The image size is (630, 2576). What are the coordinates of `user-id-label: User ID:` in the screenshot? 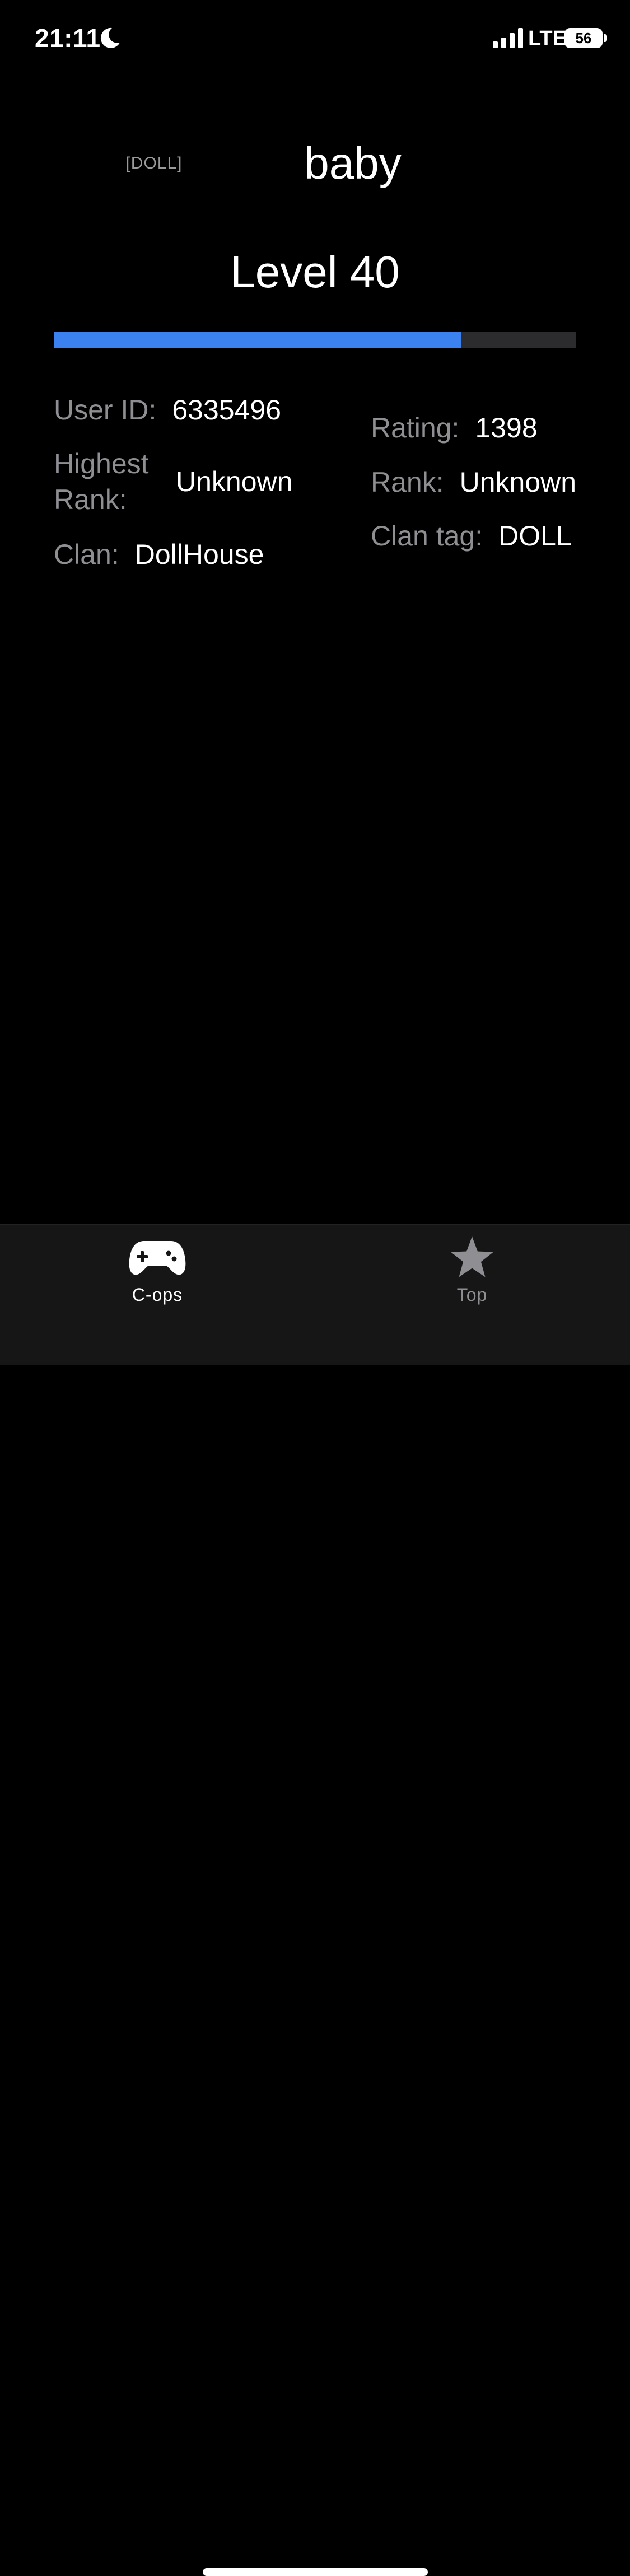 It's located at (106, 410).